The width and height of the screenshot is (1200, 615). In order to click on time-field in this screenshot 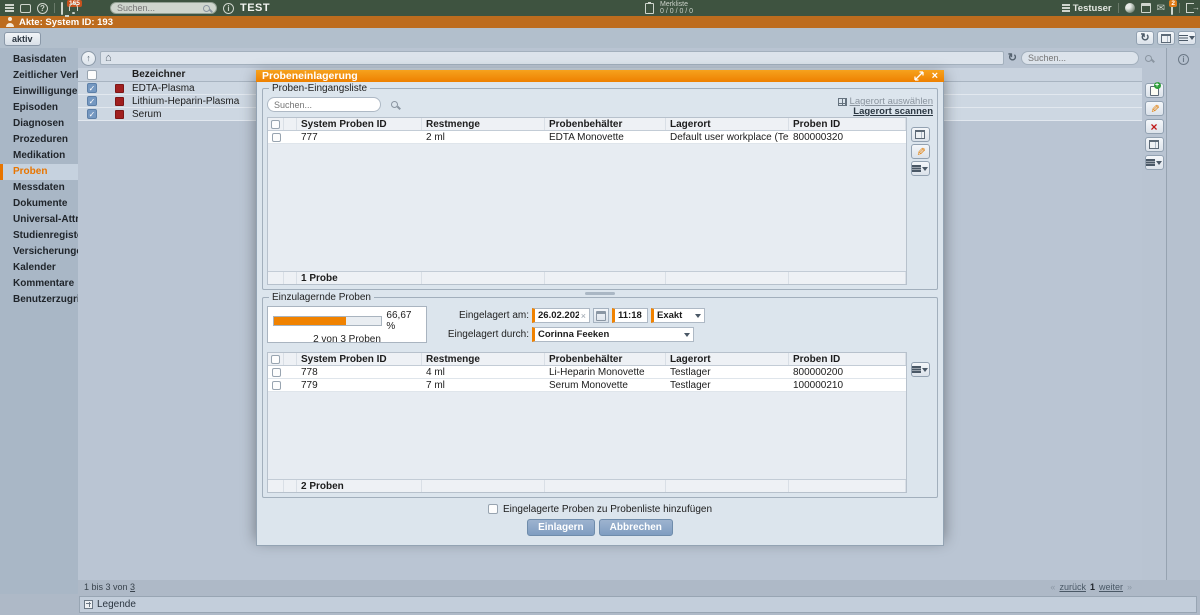, I will do `click(630, 315)`.